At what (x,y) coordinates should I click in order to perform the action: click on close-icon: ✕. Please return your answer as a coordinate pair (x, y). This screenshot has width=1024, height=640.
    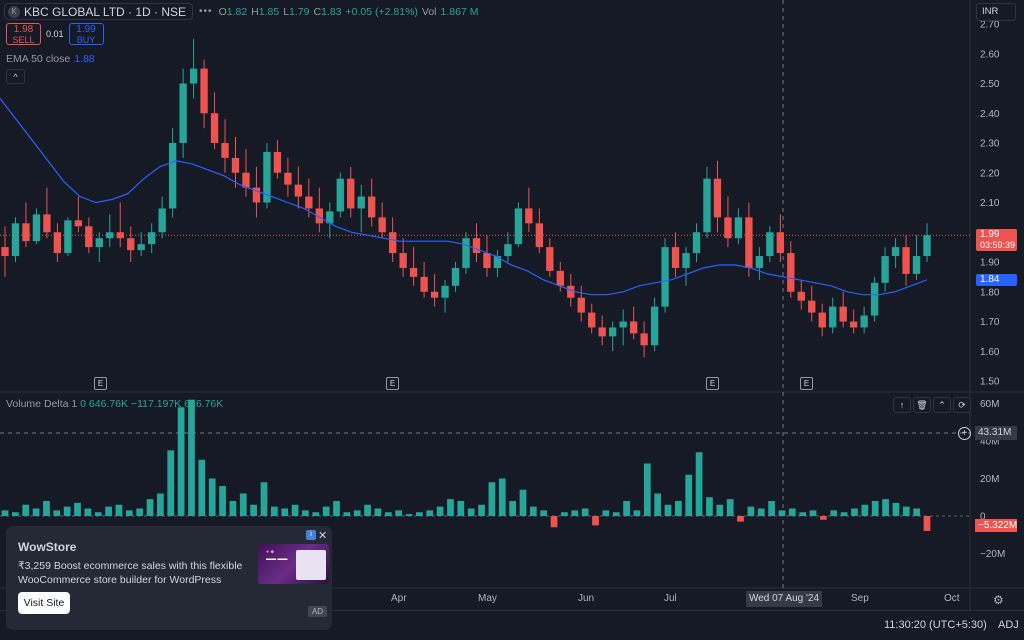
    Looking at the image, I should click on (322, 535).